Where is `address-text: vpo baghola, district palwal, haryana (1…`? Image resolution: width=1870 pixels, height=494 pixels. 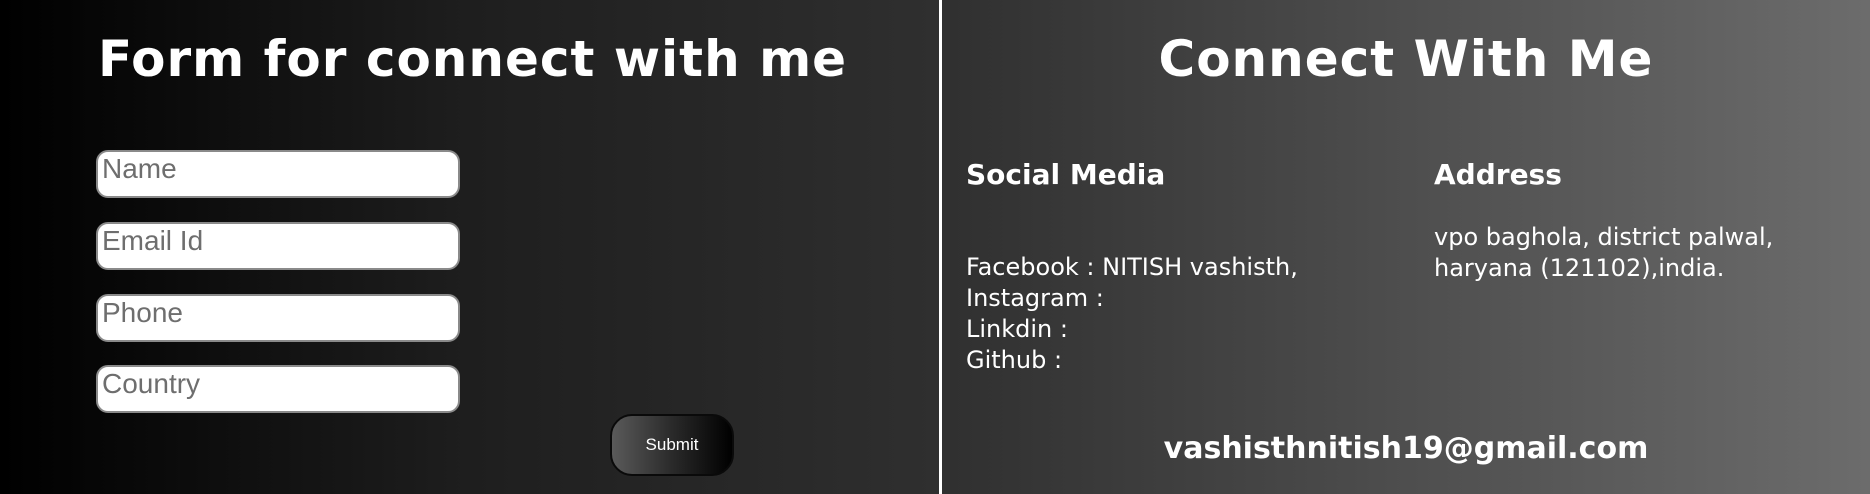 address-text: vpo baghola, district palwal, haryana (1… is located at coordinates (1604, 252).